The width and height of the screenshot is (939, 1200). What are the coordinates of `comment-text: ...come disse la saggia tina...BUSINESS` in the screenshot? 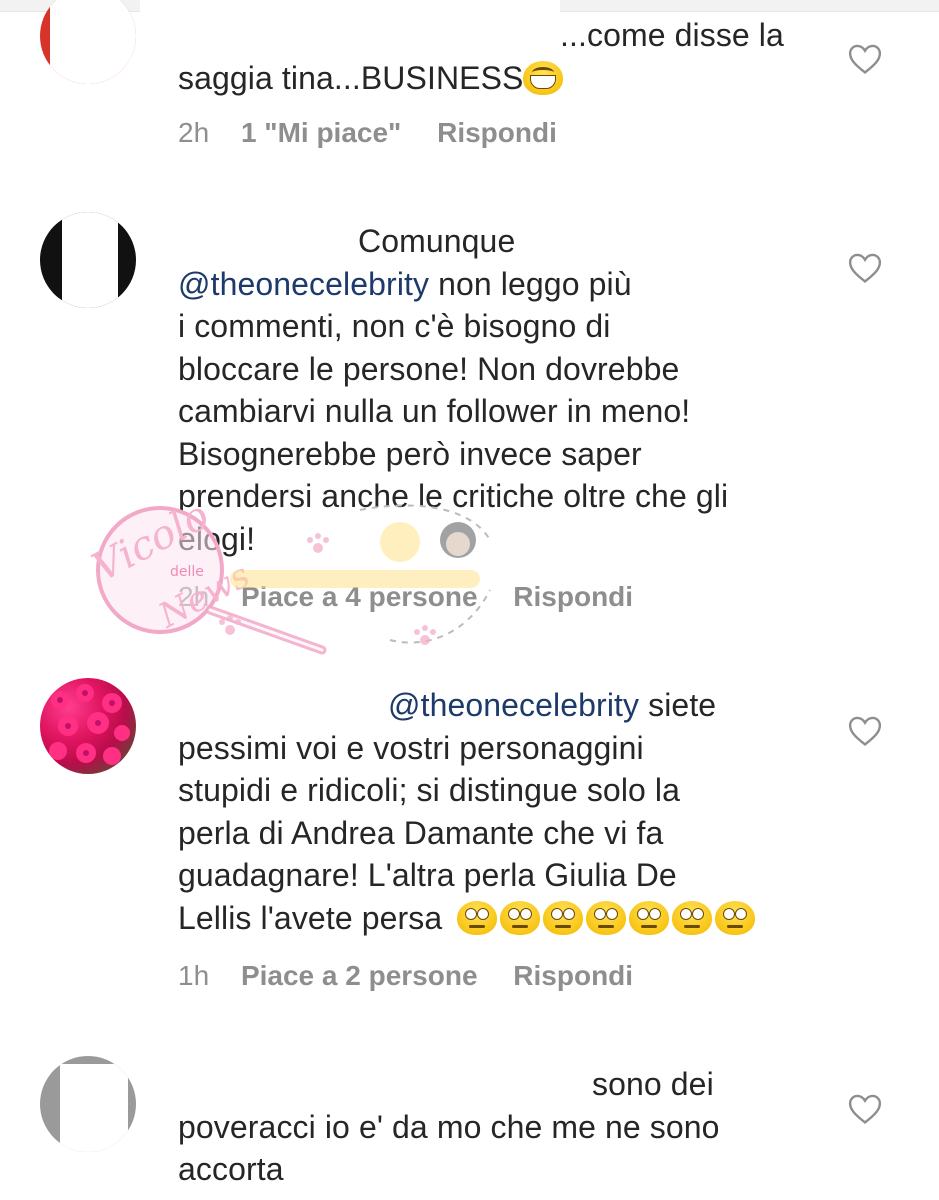 It's located at (481, 56).